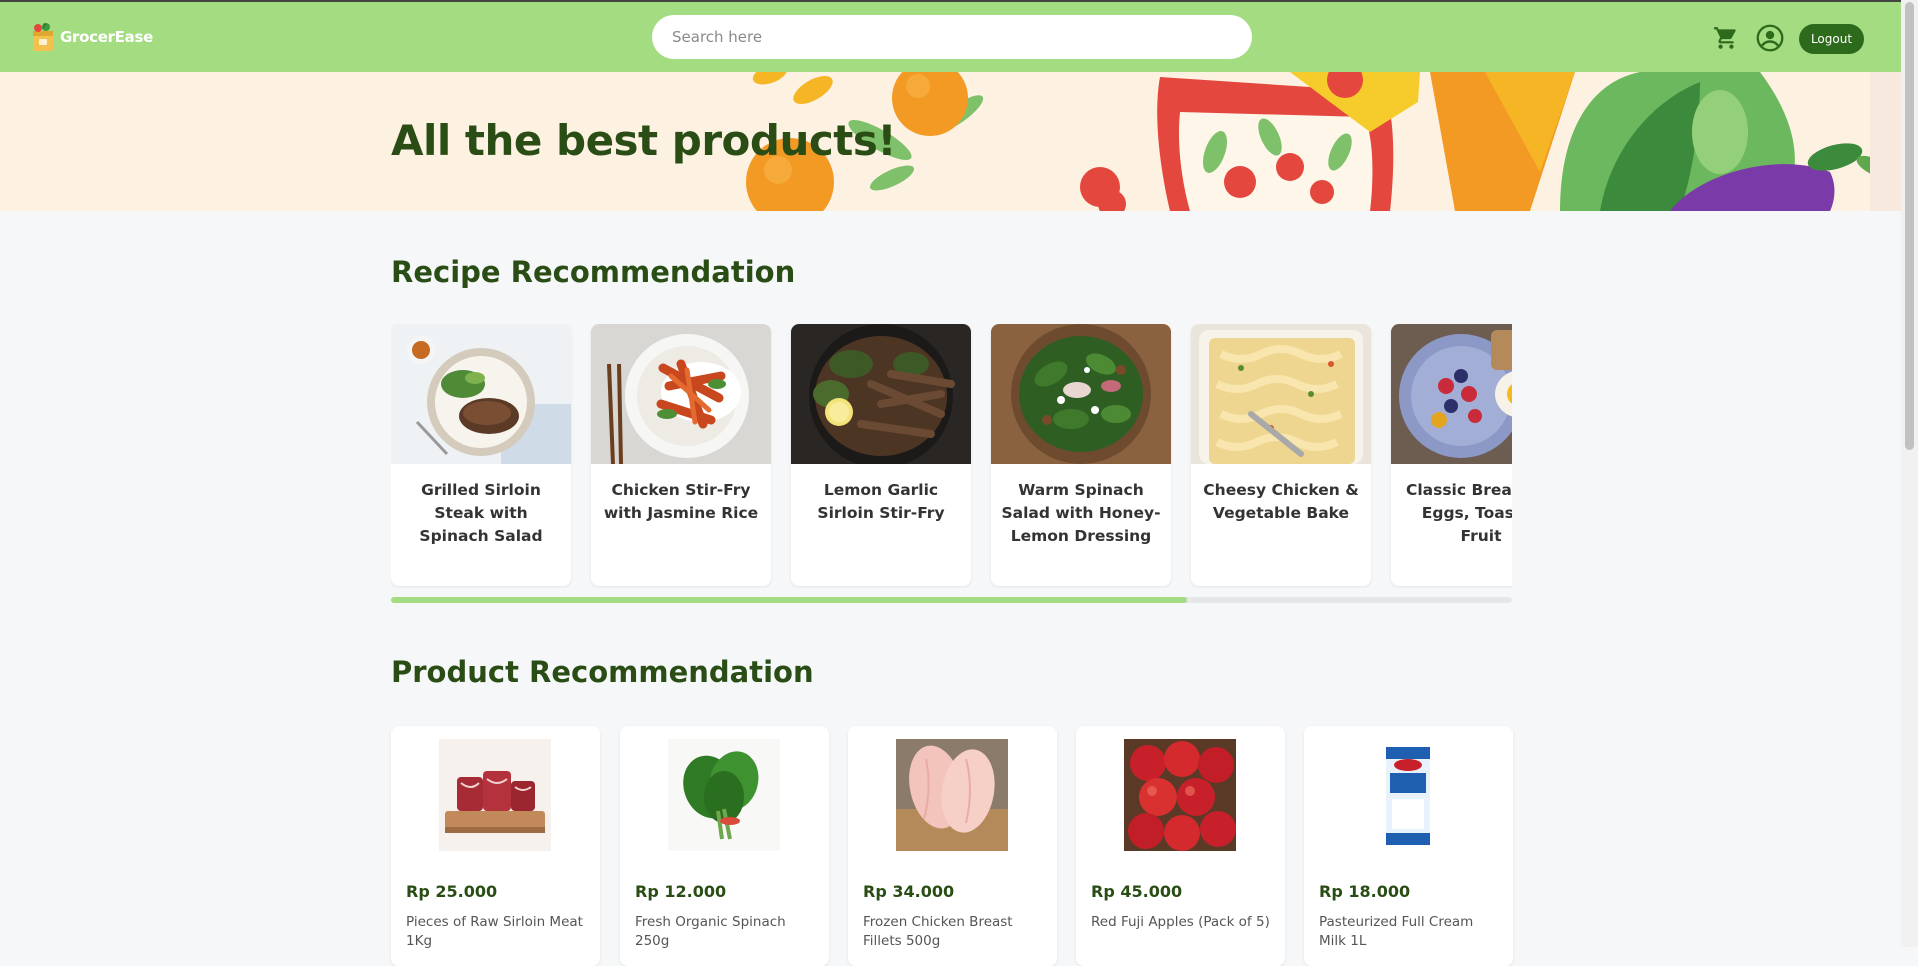 The height and width of the screenshot is (966, 1918). What do you see at coordinates (909, 891) in the screenshot?
I see `product-price: Rp 34.000` at bounding box center [909, 891].